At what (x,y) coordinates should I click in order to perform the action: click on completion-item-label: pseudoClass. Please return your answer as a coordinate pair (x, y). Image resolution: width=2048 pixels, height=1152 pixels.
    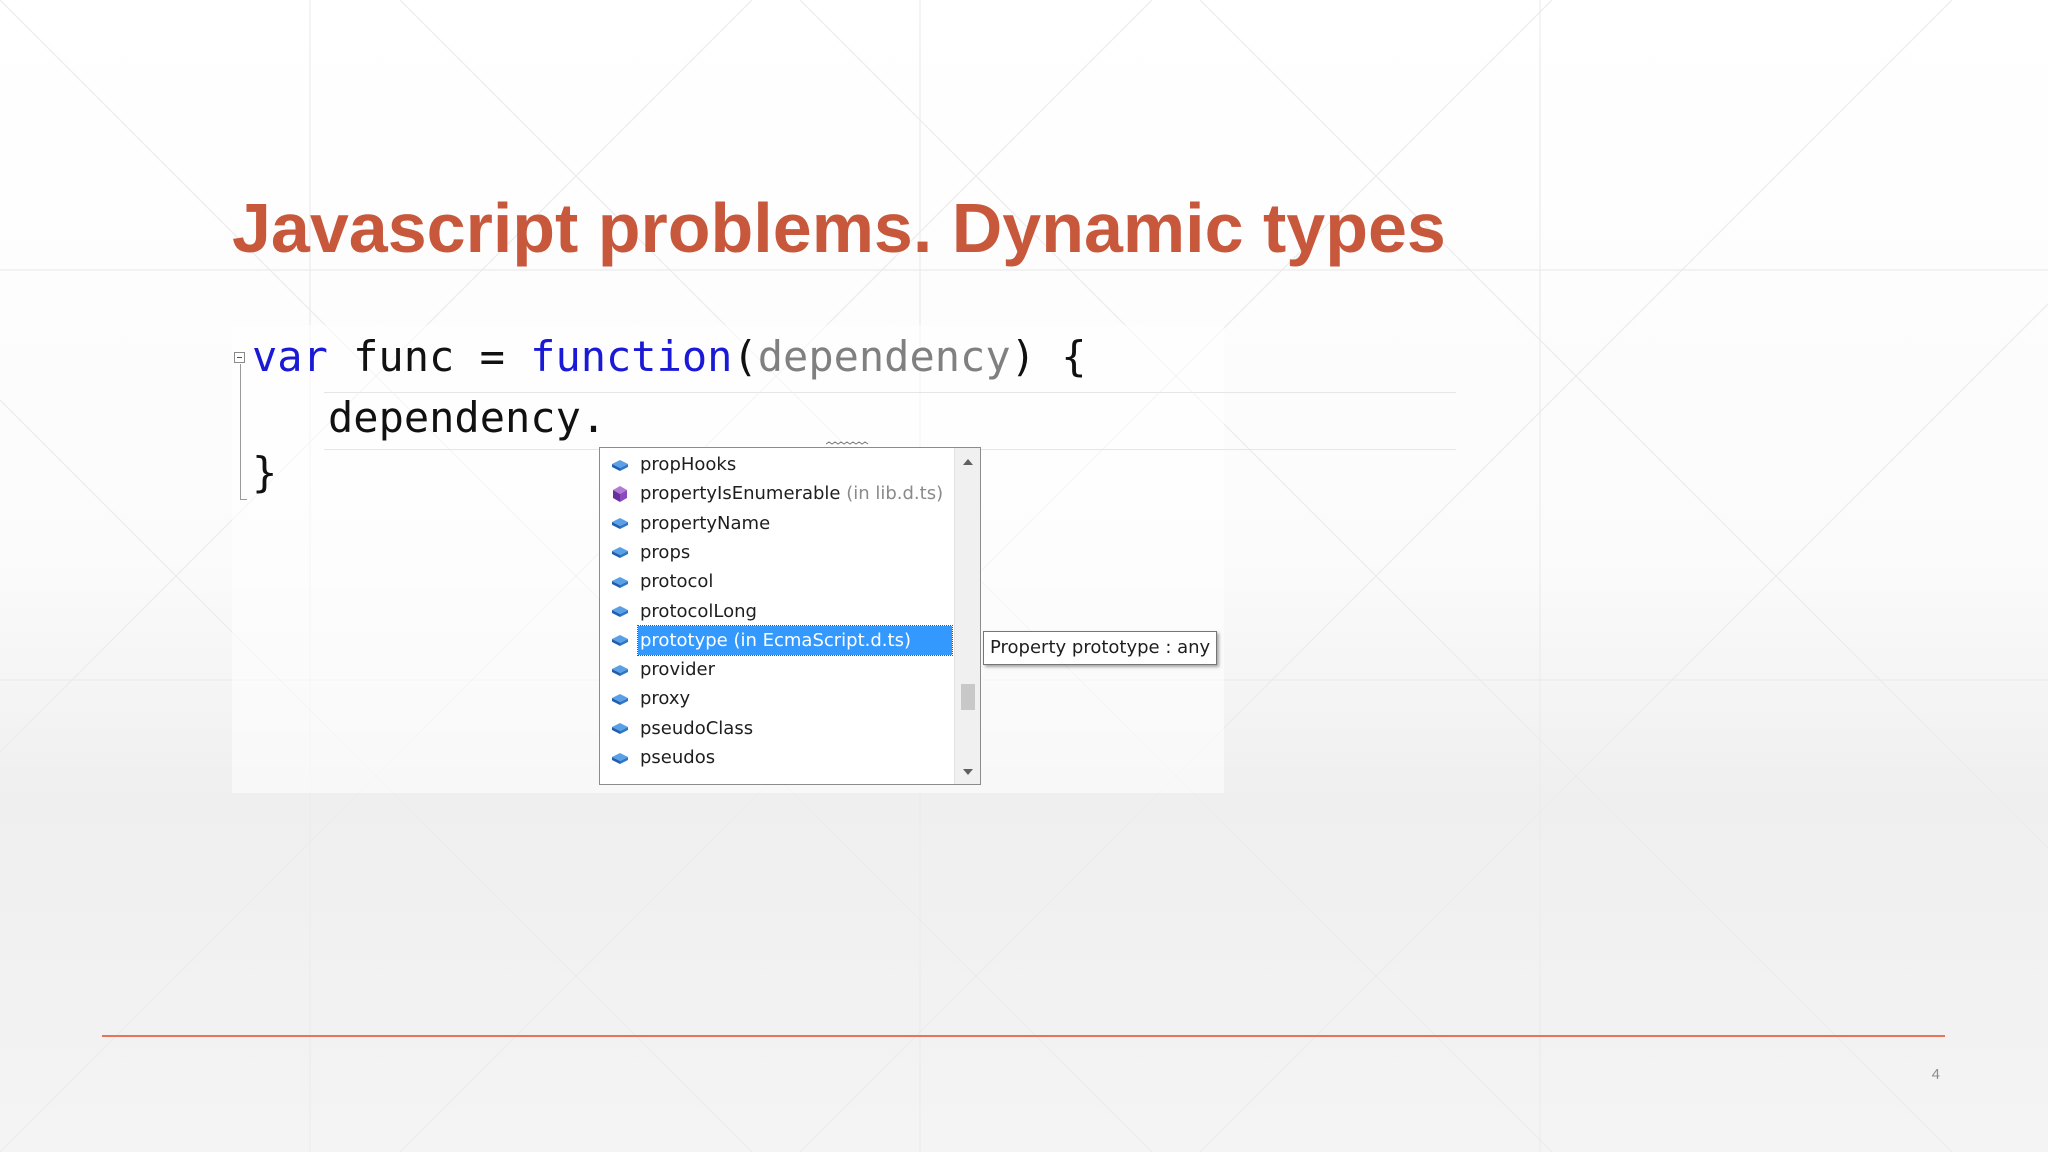
    Looking at the image, I should click on (697, 728).